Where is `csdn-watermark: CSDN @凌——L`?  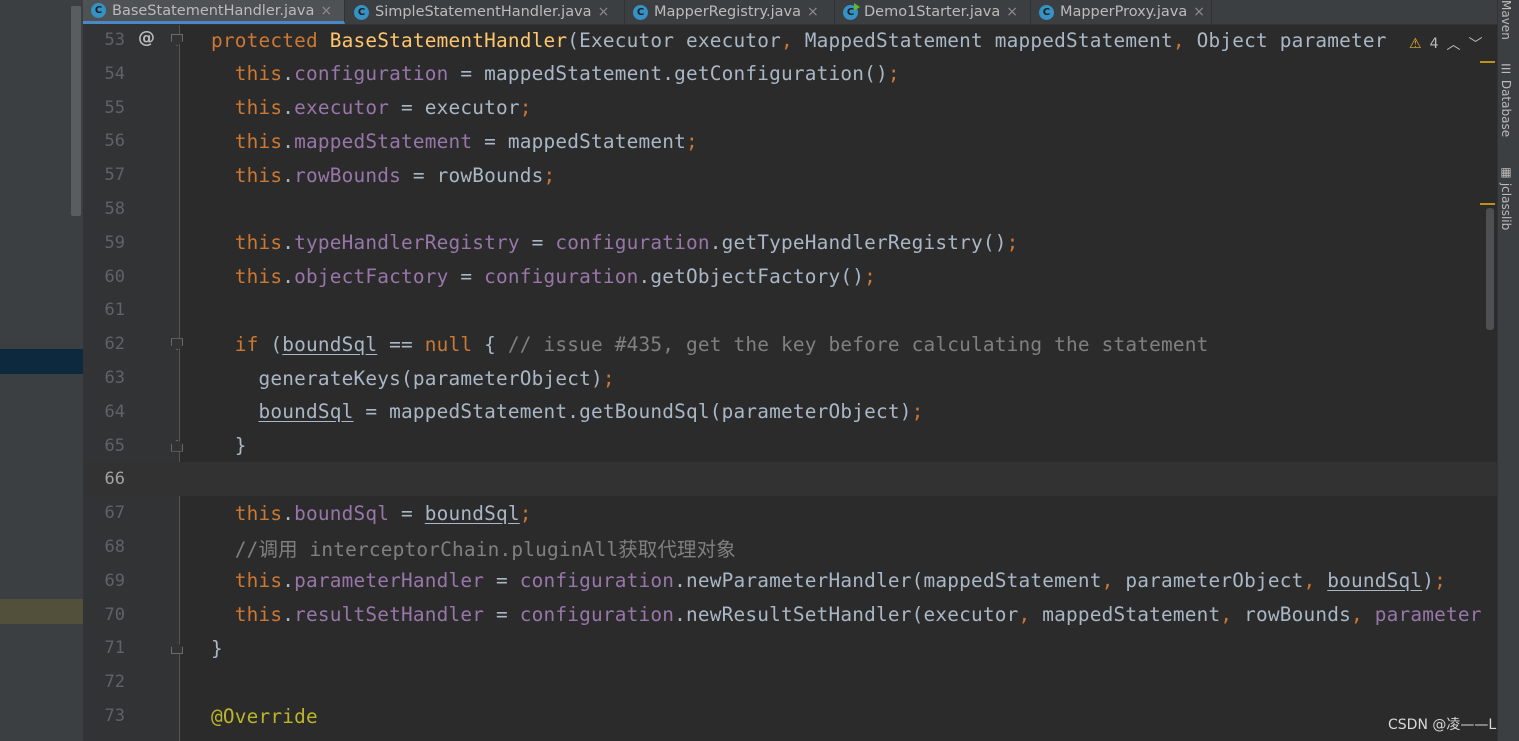 csdn-watermark: CSDN @凌——L is located at coordinates (1442, 725).